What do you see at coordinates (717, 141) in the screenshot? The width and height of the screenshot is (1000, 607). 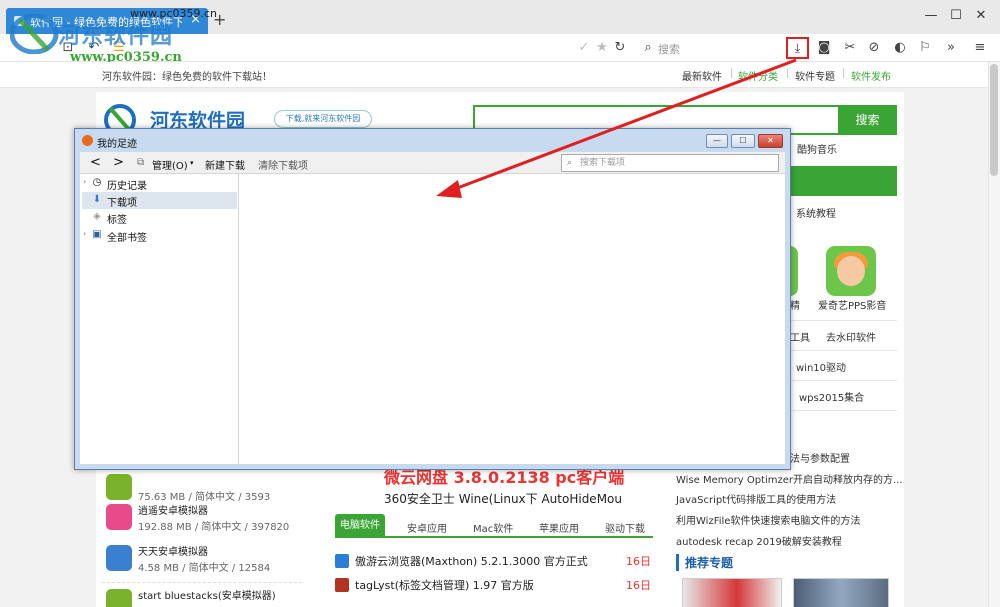 I see `dialog-minimize-button: —` at bounding box center [717, 141].